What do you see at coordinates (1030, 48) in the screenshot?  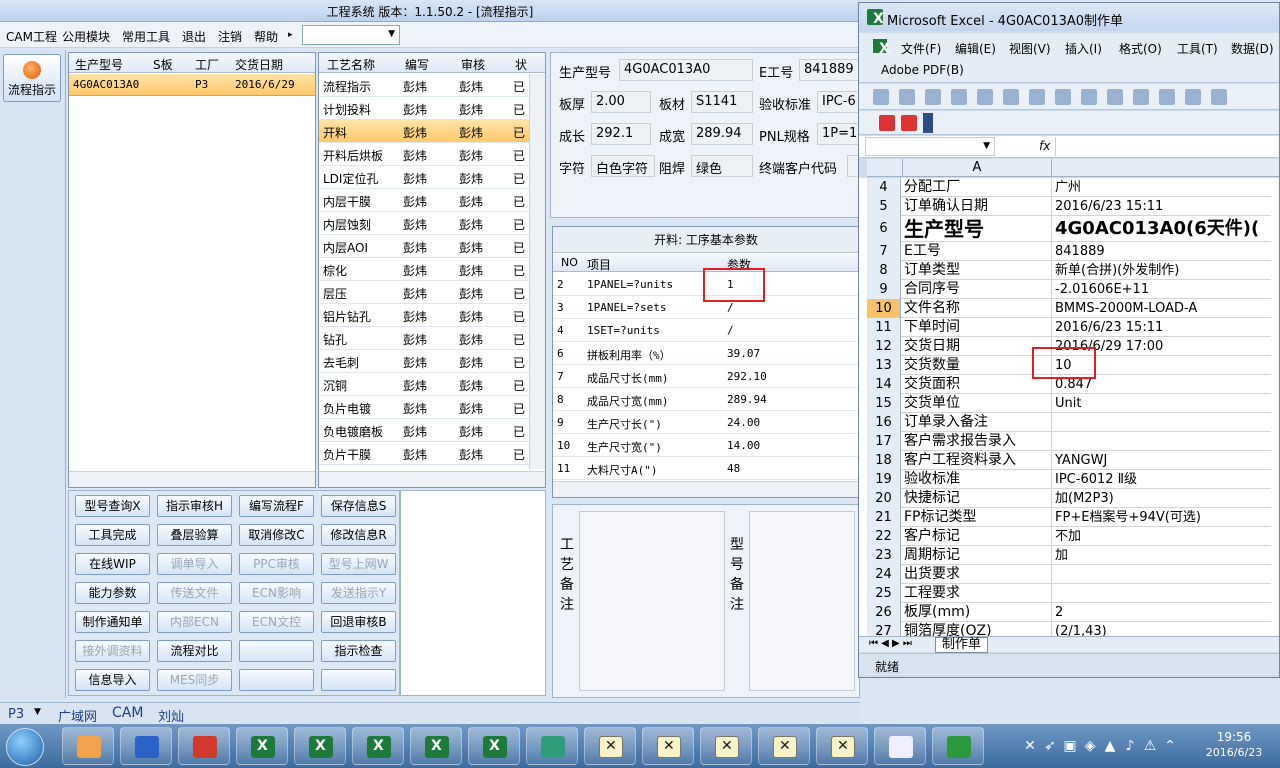 I see `excel-menu-view: 视图(V)` at bounding box center [1030, 48].